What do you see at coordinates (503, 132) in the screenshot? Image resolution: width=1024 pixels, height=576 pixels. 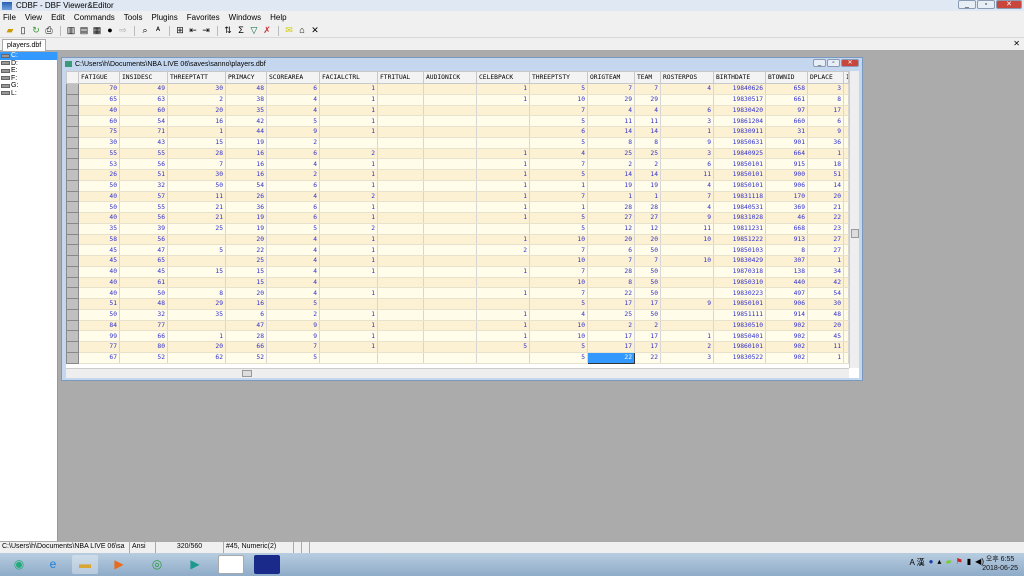 I see `cell-celebpack` at bounding box center [503, 132].